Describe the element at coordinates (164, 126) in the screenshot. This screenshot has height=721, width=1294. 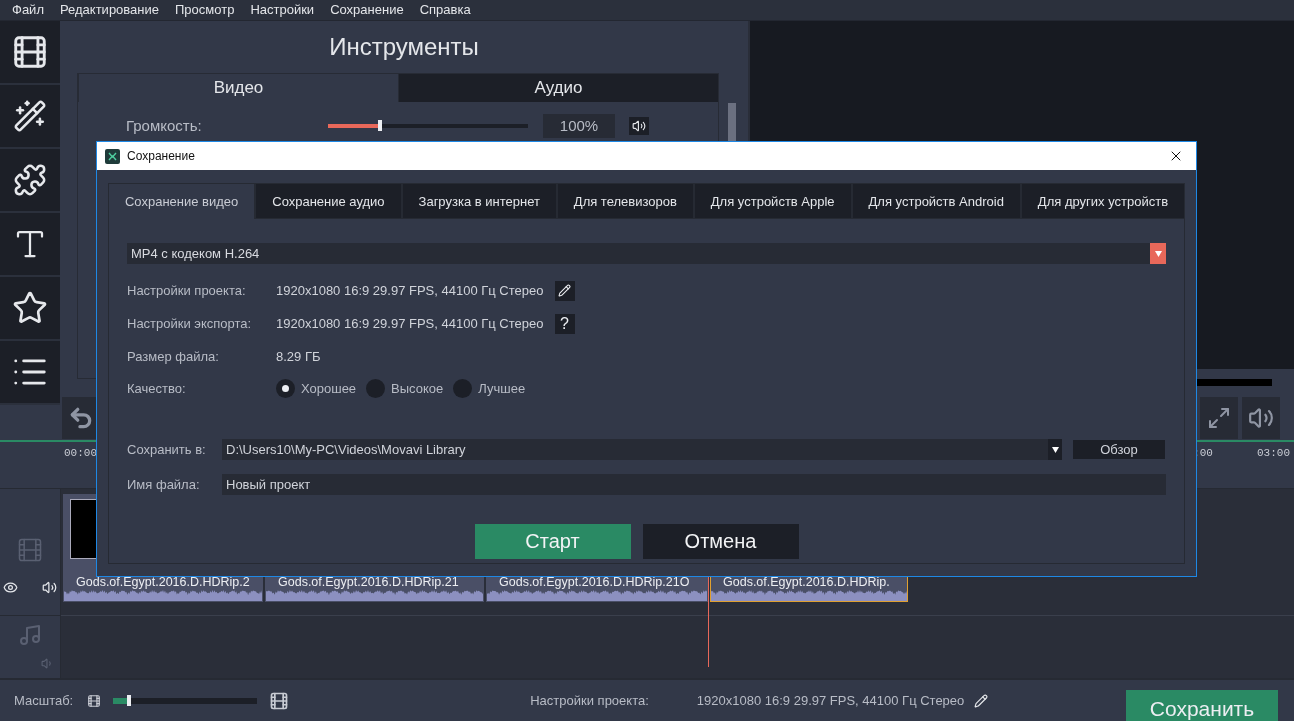
I see `volume-label: Громкость:` at that location.